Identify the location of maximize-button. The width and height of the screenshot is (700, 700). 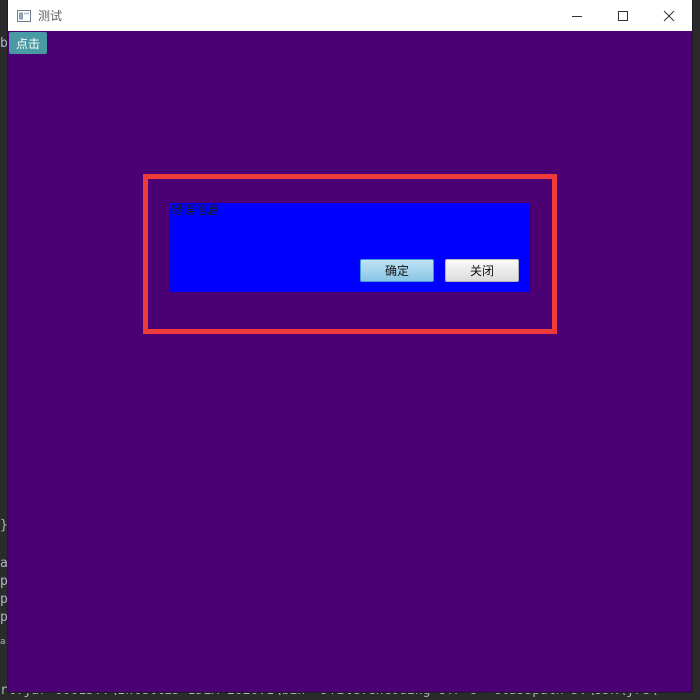
(623, 15).